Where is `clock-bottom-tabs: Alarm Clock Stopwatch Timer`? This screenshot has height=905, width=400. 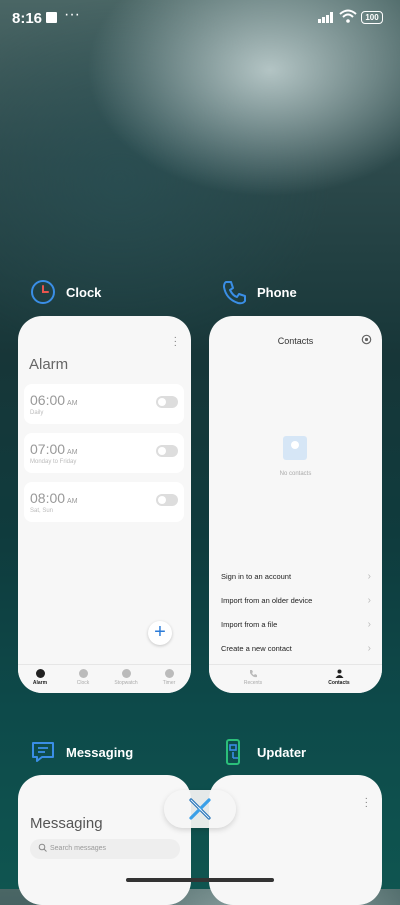
clock-bottom-tabs: Alarm Clock Stopwatch Timer is located at coordinates (104, 678).